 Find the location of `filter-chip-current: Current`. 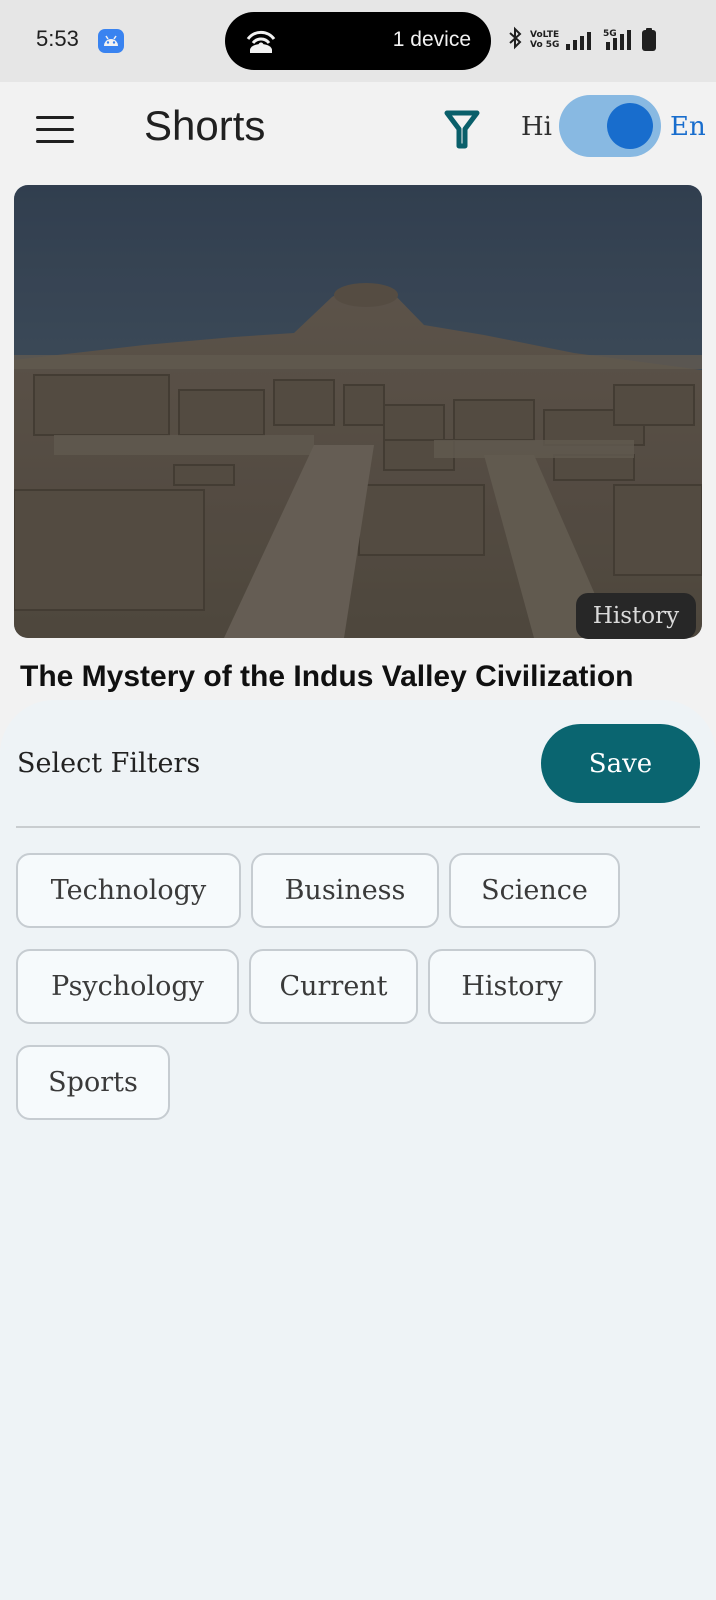

filter-chip-current: Current is located at coordinates (333, 986).